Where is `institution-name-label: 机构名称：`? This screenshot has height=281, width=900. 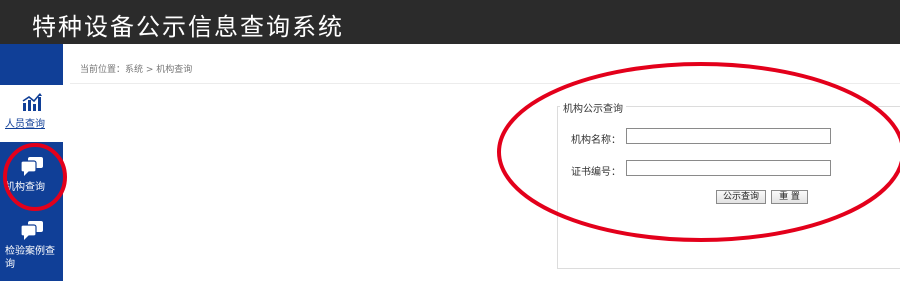 institution-name-label: 机构名称： is located at coordinates (596, 140).